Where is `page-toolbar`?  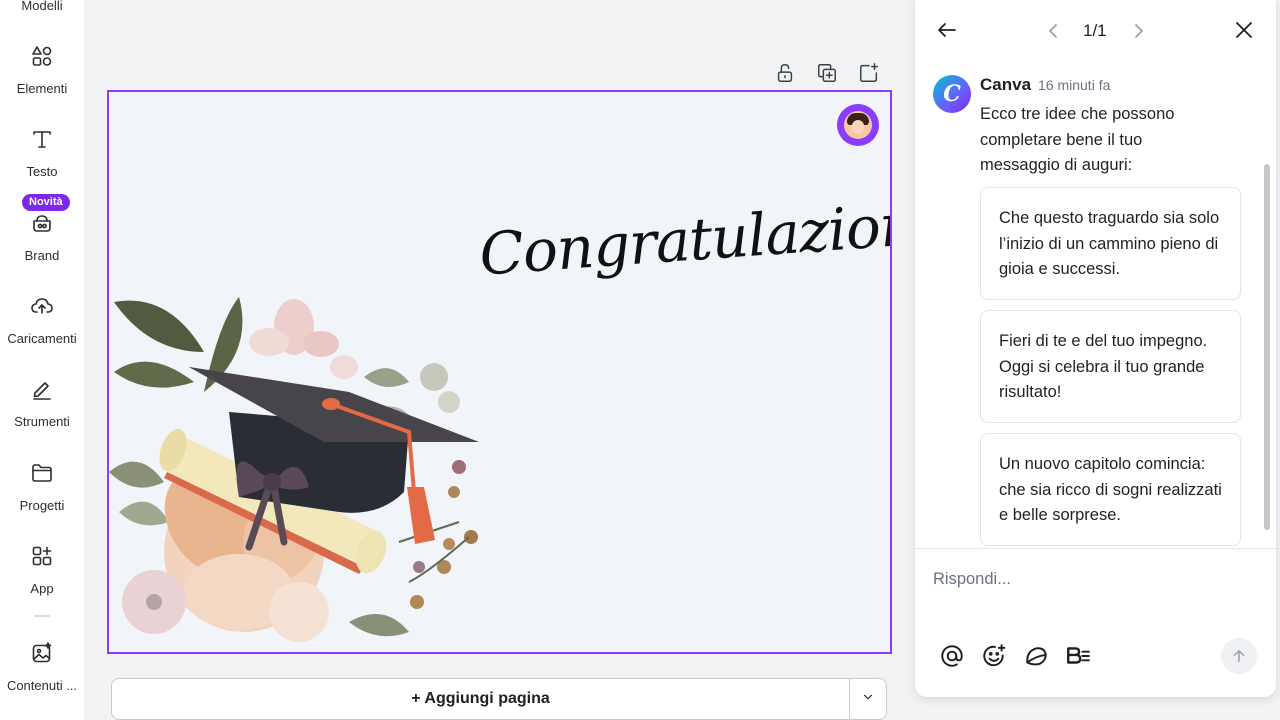
page-toolbar is located at coordinates (827, 73).